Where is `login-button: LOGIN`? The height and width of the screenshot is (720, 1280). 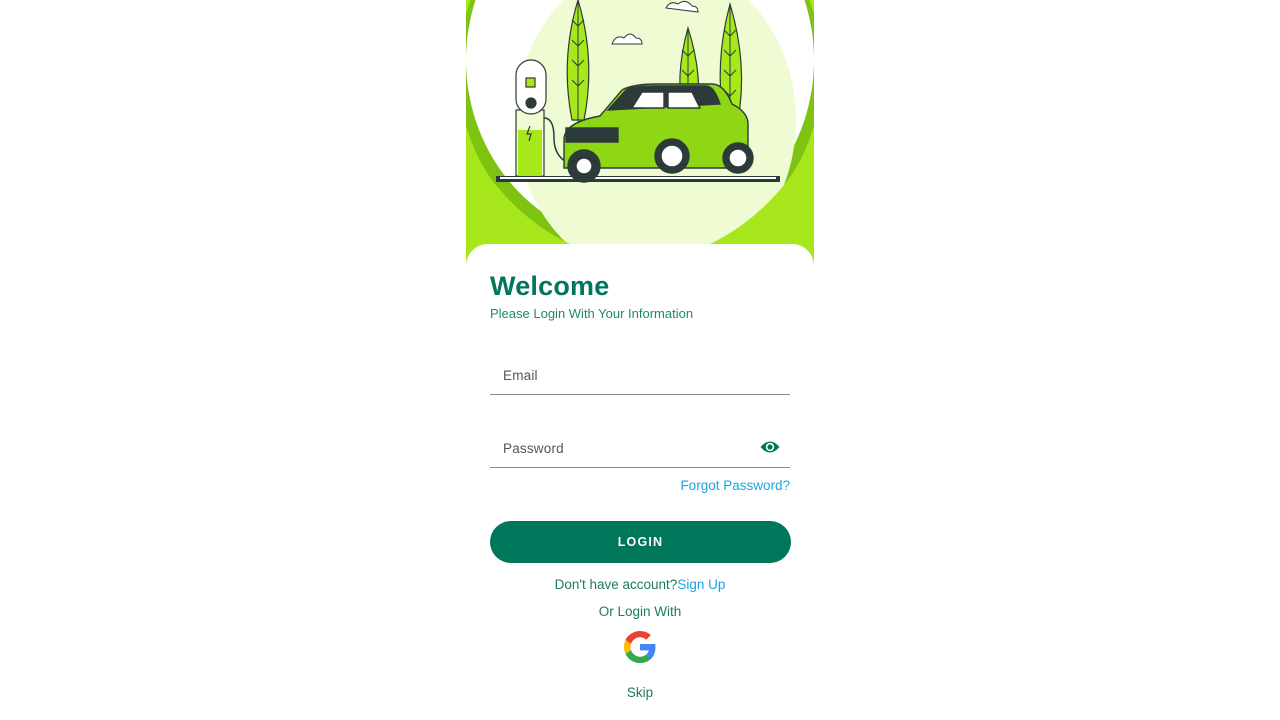 login-button: LOGIN is located at coordinates (640, 542).